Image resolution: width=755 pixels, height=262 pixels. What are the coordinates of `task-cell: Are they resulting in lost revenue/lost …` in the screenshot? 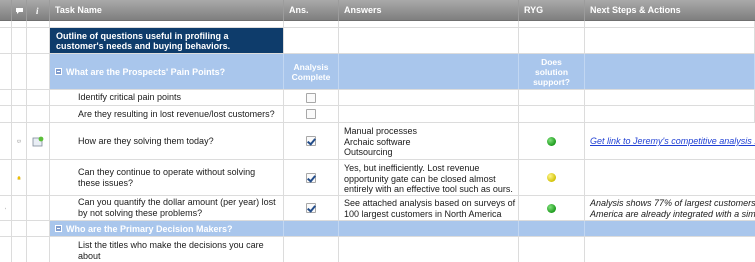 It's located at (167, 114).